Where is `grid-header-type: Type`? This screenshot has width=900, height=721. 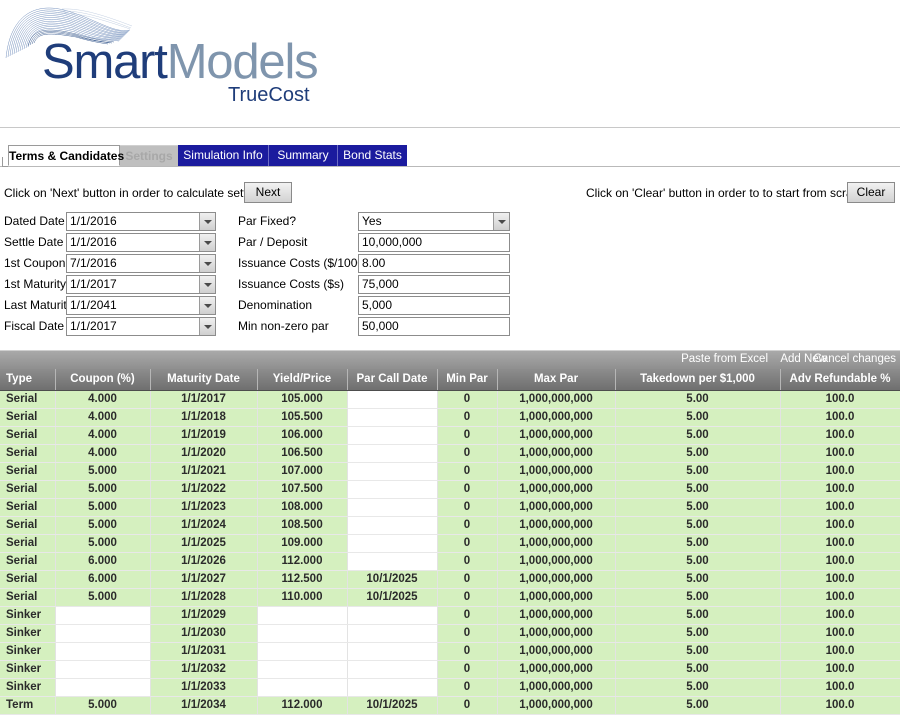 grid-header-type: Type is located at coordinates (28, 380).